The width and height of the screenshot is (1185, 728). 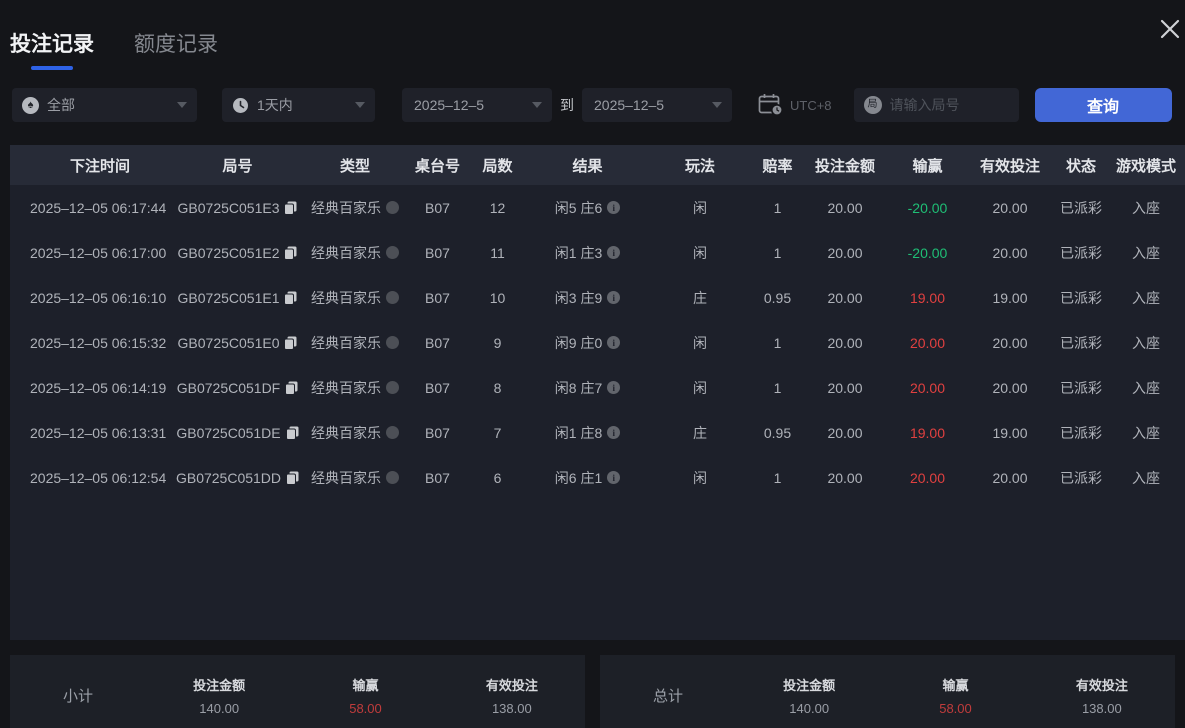 What do you see at coordinates (354, 166) in the screenshot?
I see `column-header-type: 类型` at bounding box center [354, 166].